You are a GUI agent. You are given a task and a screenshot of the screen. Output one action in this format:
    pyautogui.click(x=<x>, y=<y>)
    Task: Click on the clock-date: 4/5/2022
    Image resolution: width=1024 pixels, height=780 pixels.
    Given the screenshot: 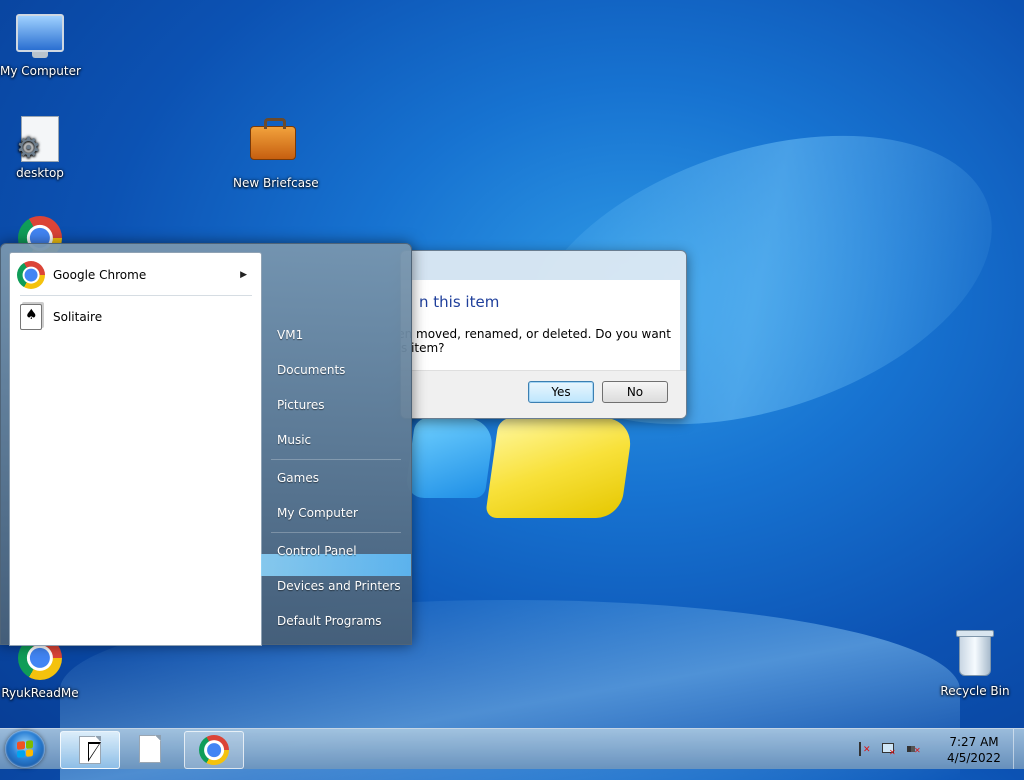 What is the action you would take?
    pyautogui.click(x=974, y=758)
    